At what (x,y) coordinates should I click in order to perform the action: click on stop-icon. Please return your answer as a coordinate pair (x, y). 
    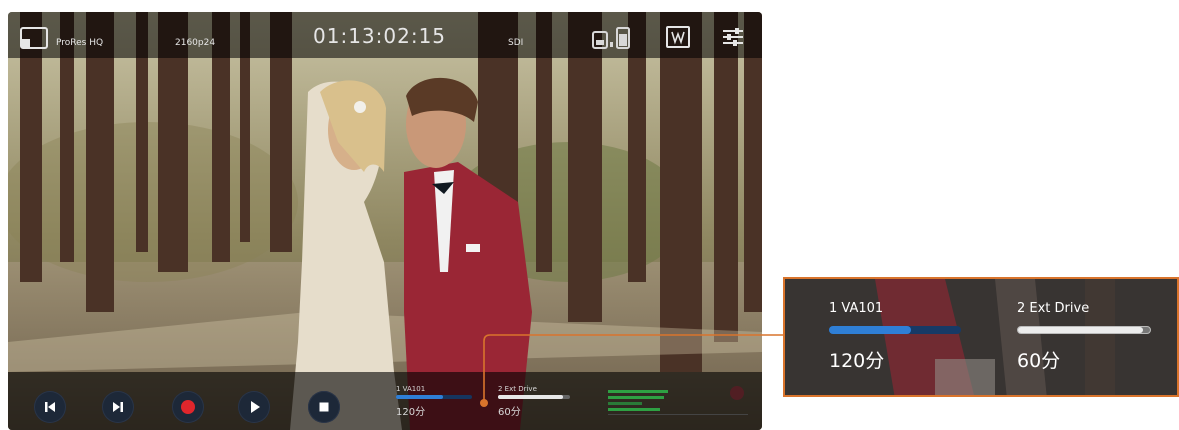
    Looking at the image, I should click on (324, 407).